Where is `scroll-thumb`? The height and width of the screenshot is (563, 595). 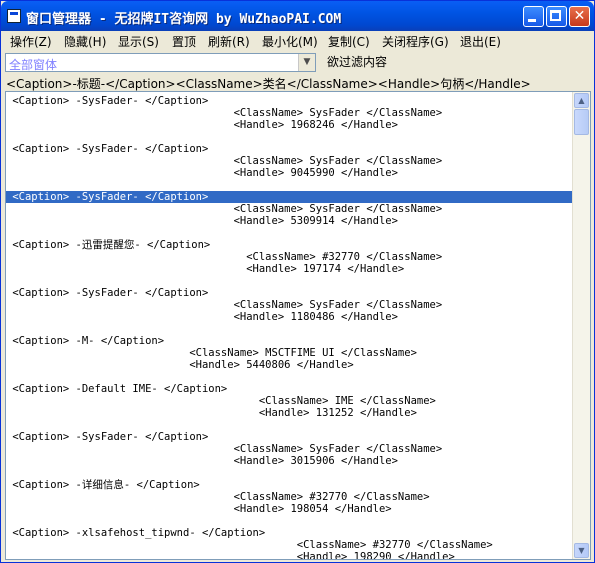
scroll-thumb is located at coordinates (581, 122).